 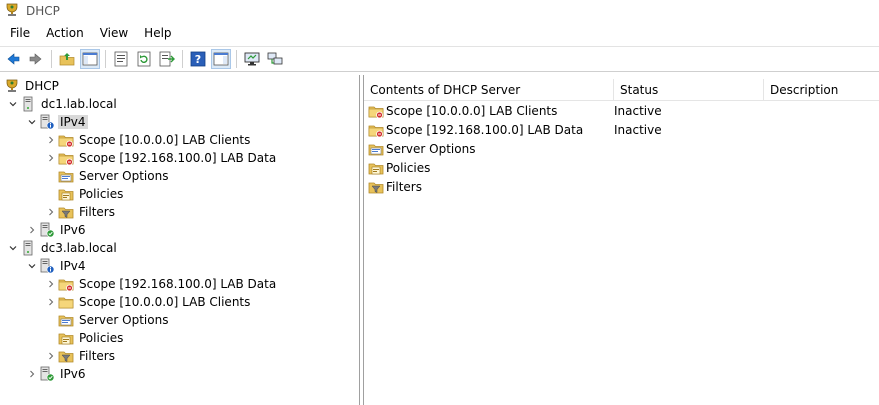 What do you see at coordinates (56, 122) in the screenshot?
I see `tree-node-dc1-ipv4: IPv4` at bounding box center [56, 122].